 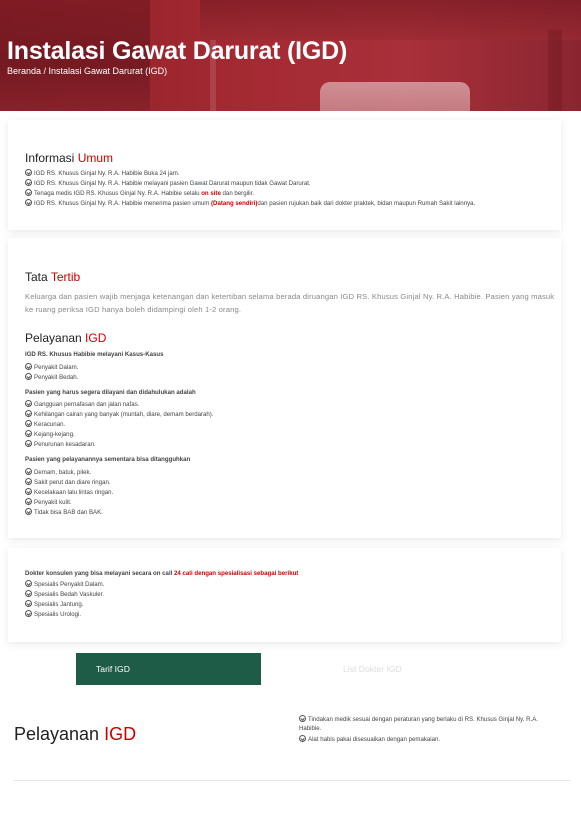 What do you see at coordinates (75, 734) in the screenshot?
I see `tab-content-heading: Pelayanan IGD` at bounding box center [75, 734].